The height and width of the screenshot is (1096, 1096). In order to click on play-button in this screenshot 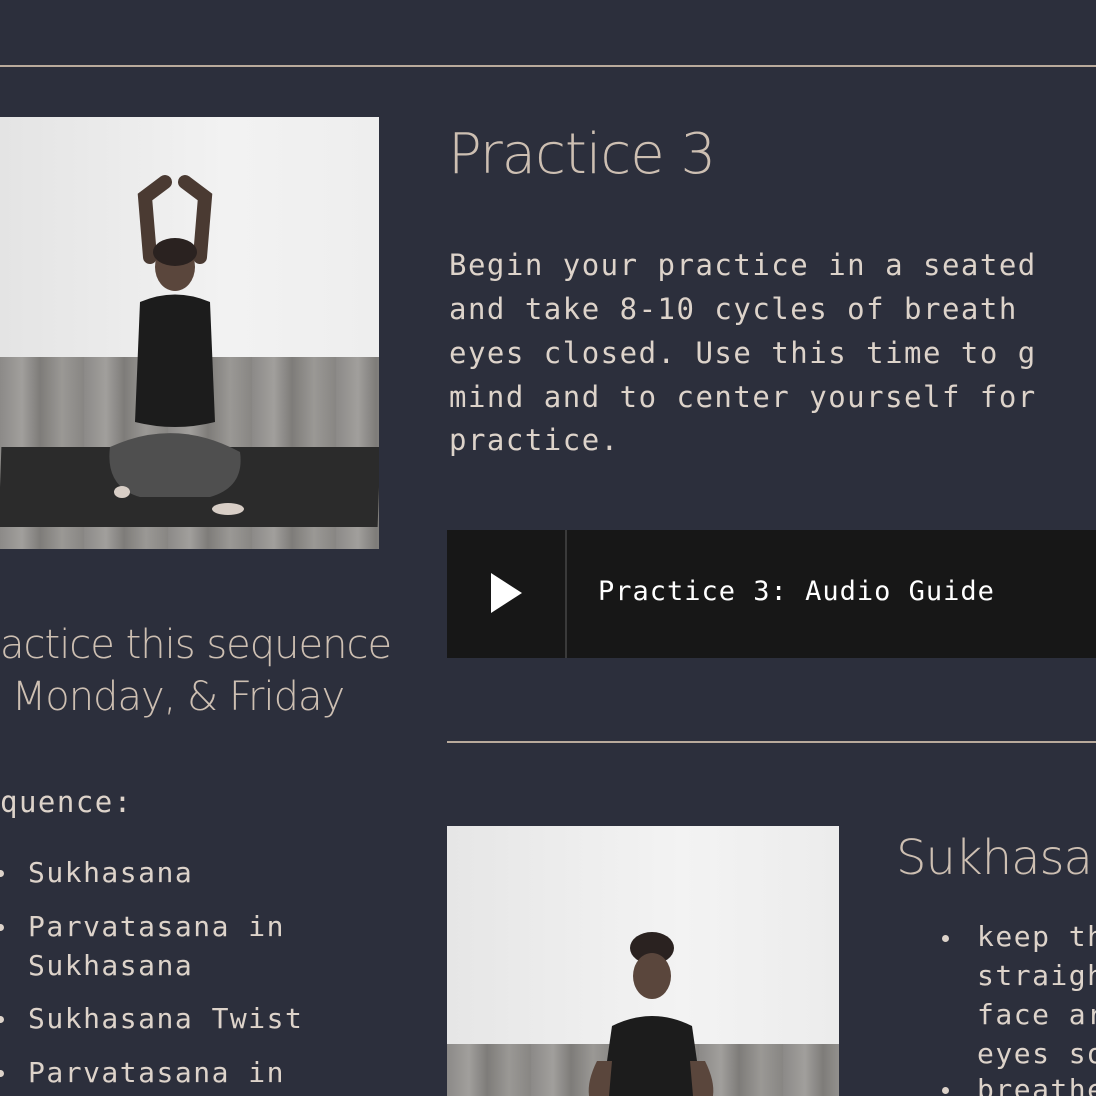, I will do `click(506, 594)`.